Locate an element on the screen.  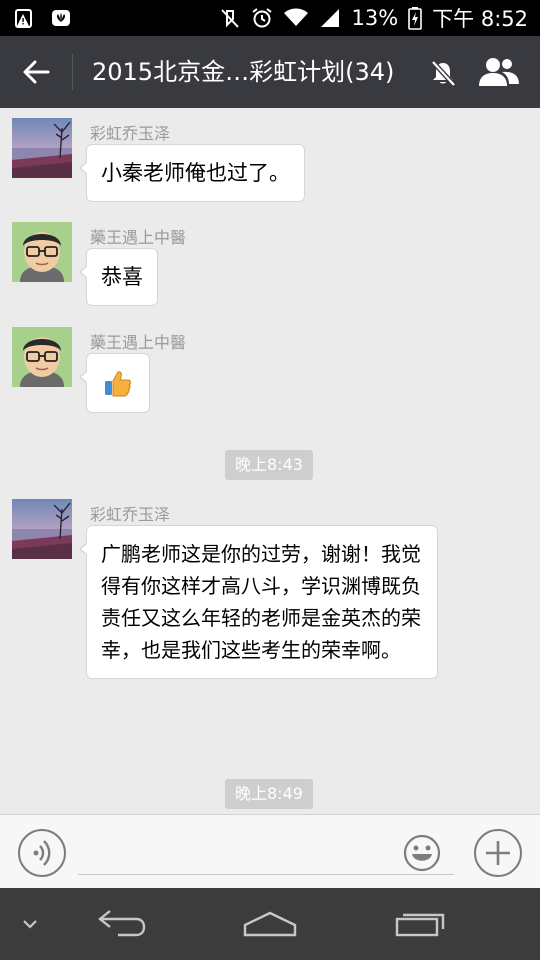
nav-back-button is located at coordinates (120, 924).